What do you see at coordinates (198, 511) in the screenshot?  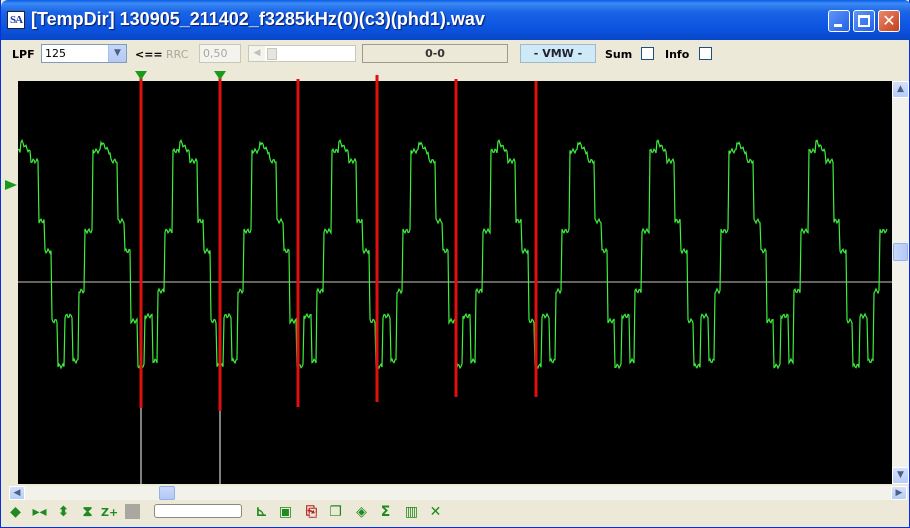 I see `progress-bar` at bounding box center [198, 511].